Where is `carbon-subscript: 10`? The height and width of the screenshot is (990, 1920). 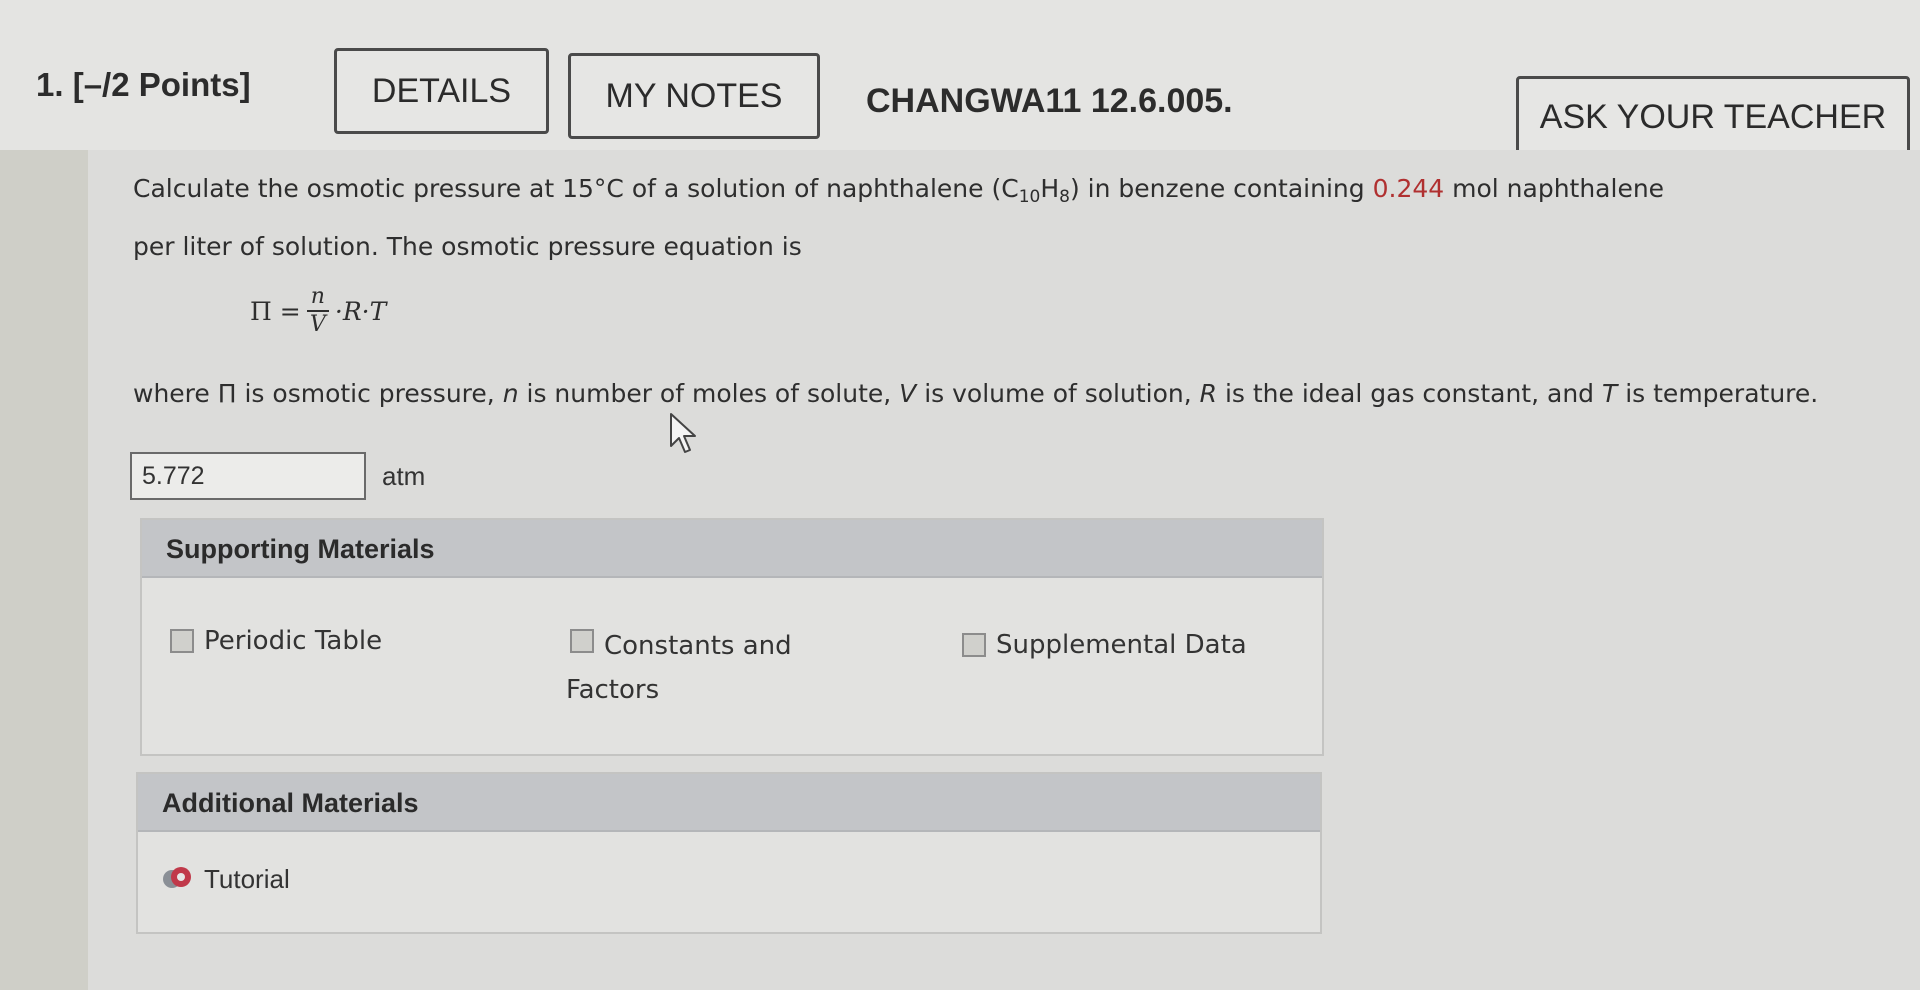
carbon-subscript: 10 is located at coordinates (1029, 197).